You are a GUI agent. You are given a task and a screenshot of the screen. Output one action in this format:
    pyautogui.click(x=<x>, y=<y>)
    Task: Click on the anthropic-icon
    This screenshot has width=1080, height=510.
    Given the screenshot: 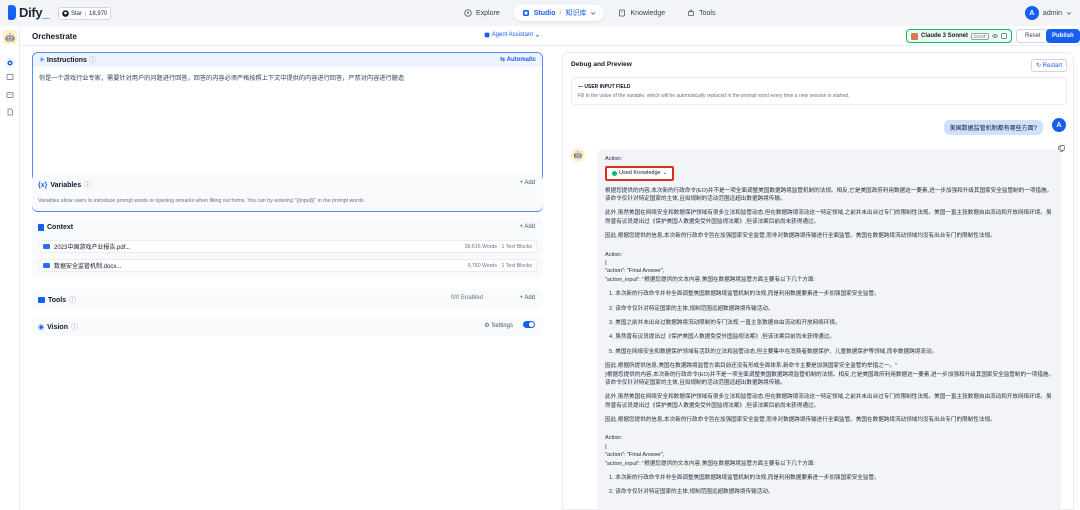 What is the action you would take?
    pyautogui.click(x=914, y=36)
    